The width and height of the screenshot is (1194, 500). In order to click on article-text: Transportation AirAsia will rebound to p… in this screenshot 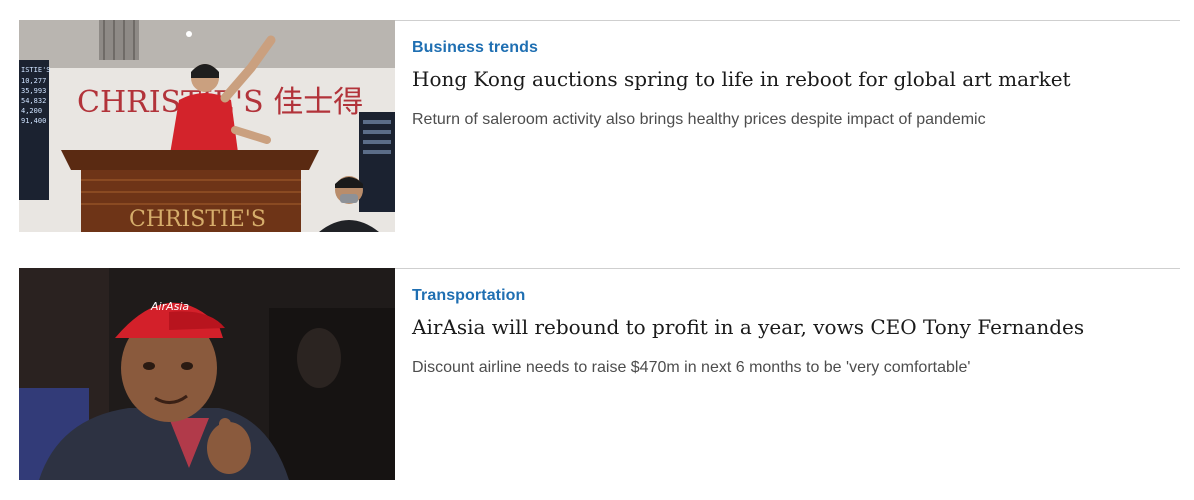, I will do `click(796, 332)`.